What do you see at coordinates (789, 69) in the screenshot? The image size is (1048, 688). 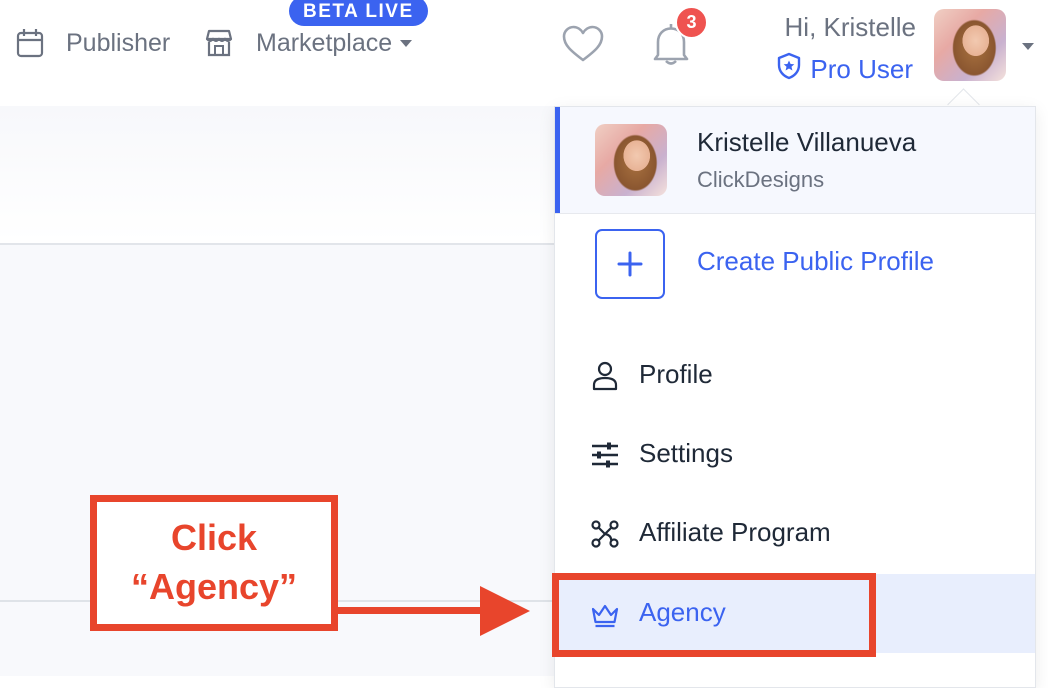 I see `shield-star-icon` at bounding box center [789, 69].